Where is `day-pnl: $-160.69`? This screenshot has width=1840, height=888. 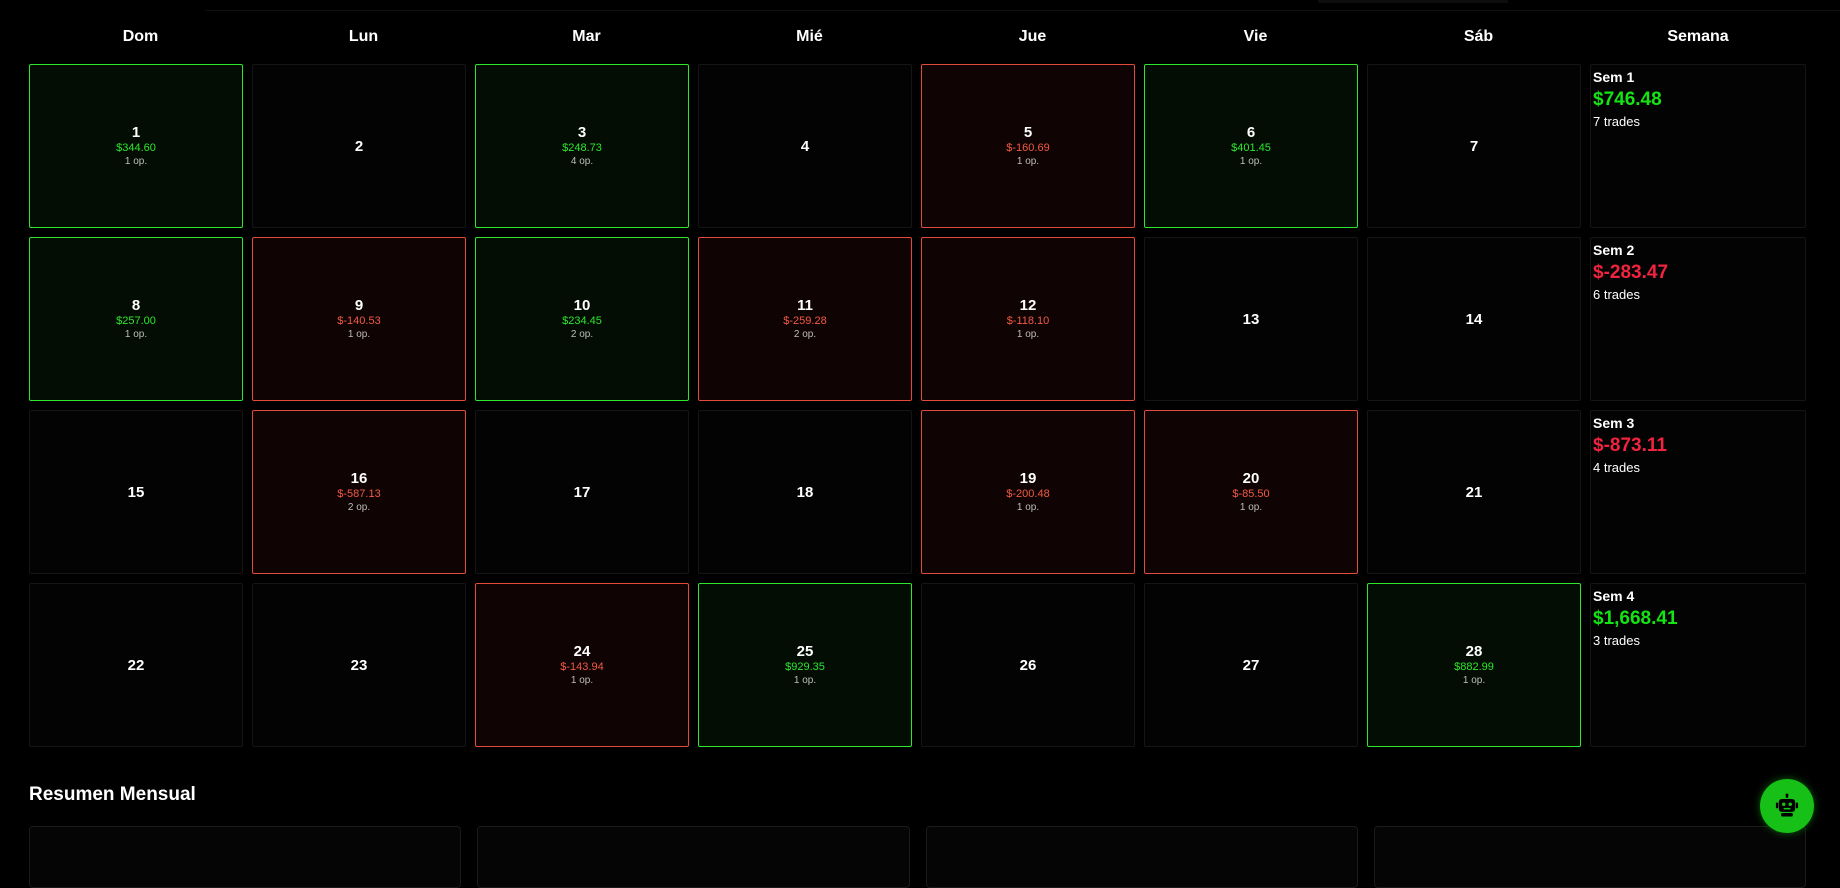
day-pnl: $-160.69 is located at coordinates (1028, 148).